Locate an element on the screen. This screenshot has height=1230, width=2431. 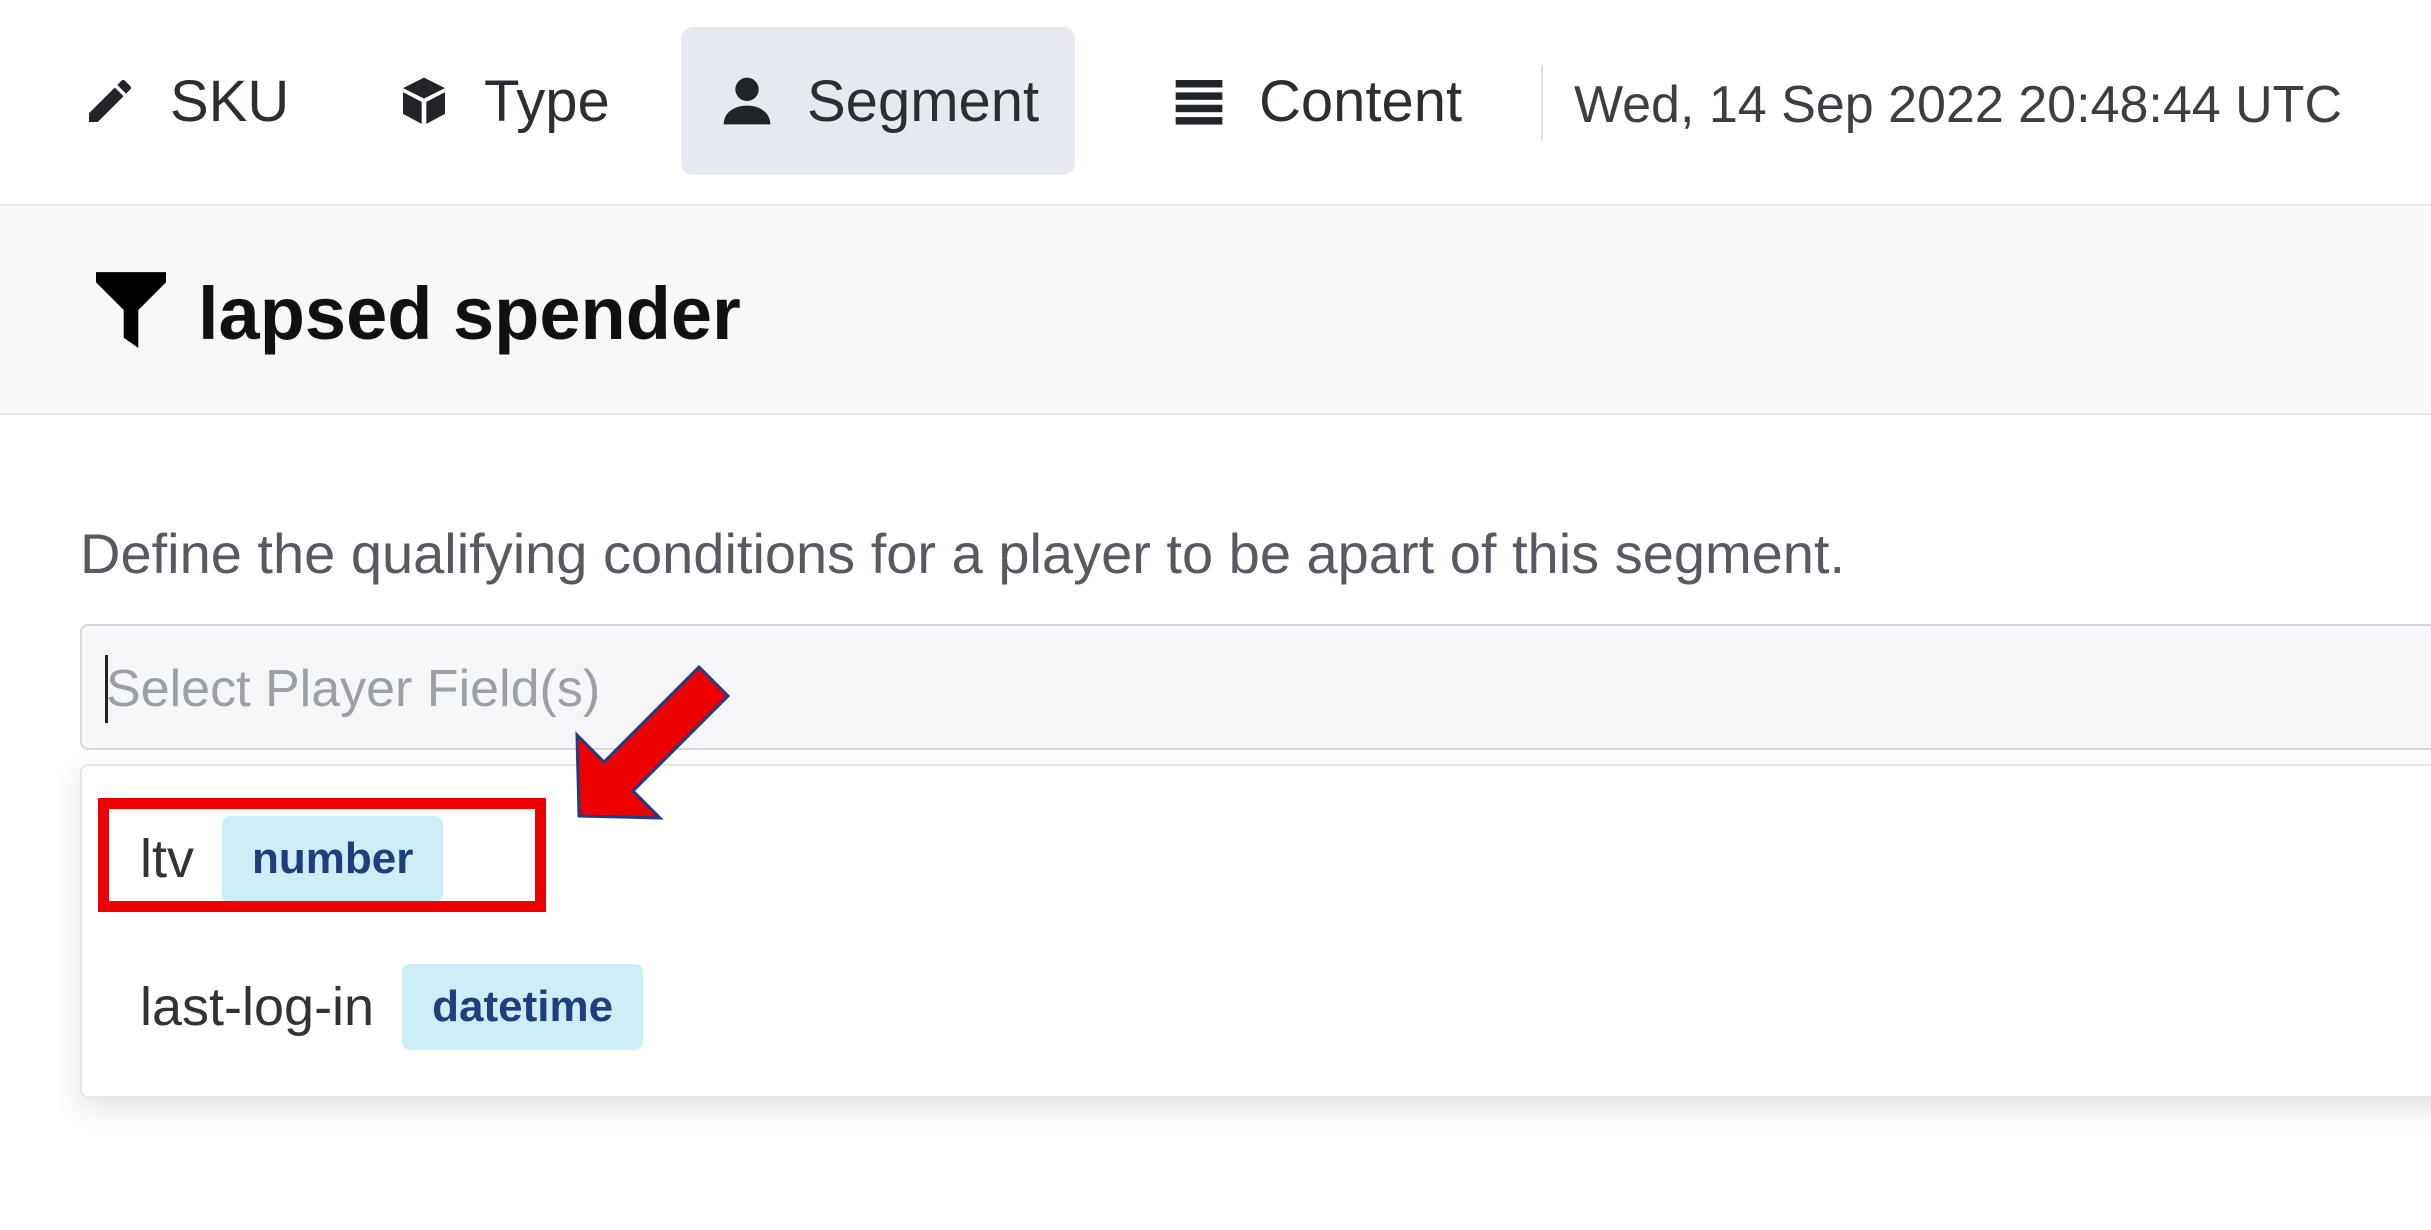
tab-sku: SKU is located at coordinates (184, 101).